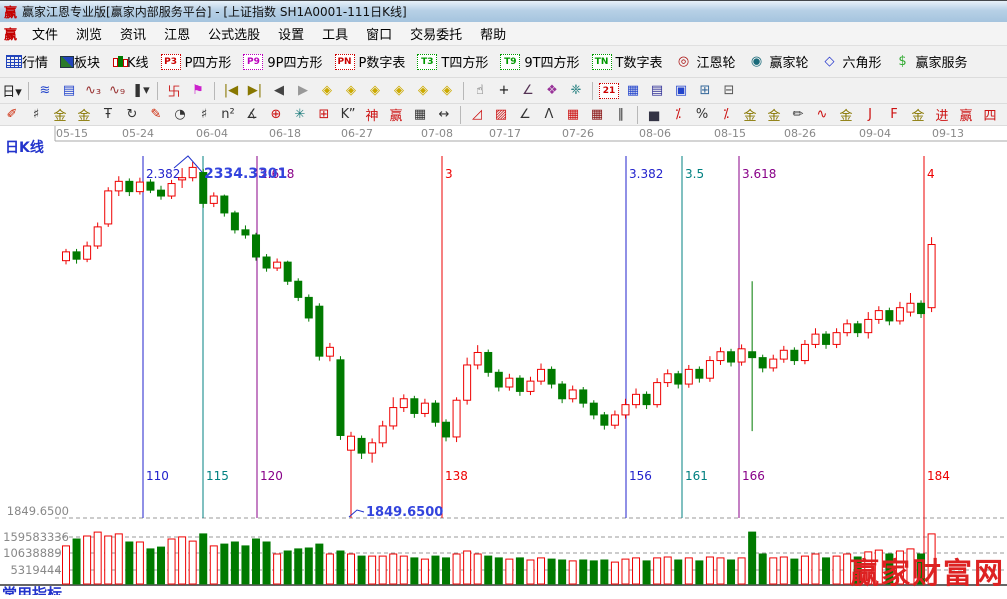 The width and height of the screenshot is (1007, 599). Describe the element at coordinates (552, 91) in the screenshot. I see `gann-flower-tool-icon: ❖` at that location.